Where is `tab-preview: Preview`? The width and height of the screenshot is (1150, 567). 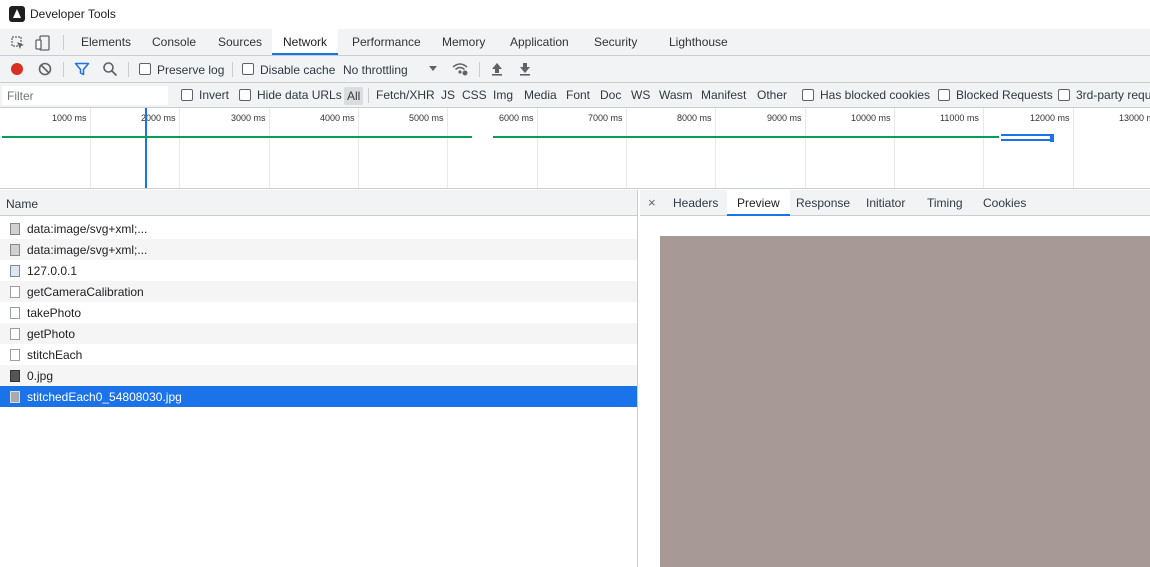 tab-preview: Preview is located at coordinates (758, 203).